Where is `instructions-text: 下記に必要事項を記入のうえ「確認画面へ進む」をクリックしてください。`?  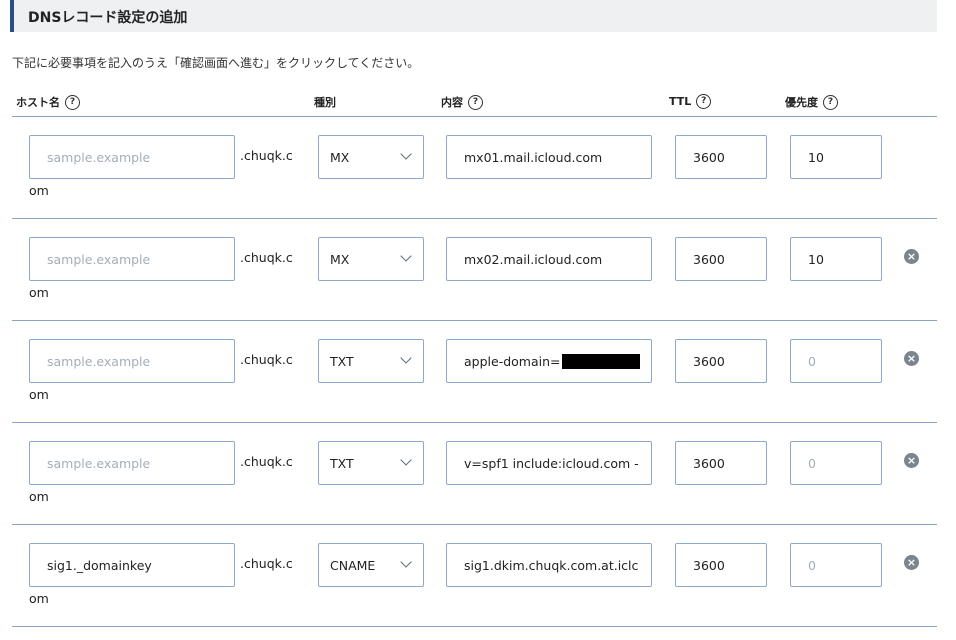 instructions-text: 下記に必要事項を記入のうえ「確認画面へ進む」をクリックしてください。 is located at coordinates (216, 63).